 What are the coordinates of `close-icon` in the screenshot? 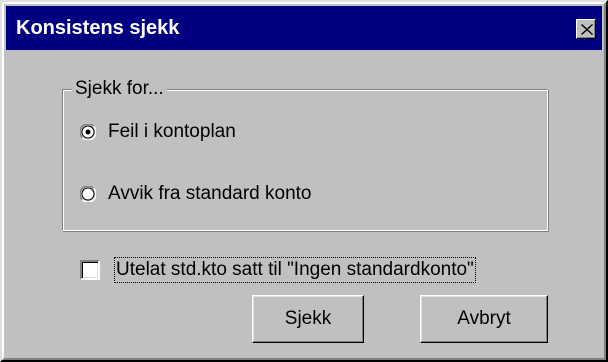 It's located at (587, 29).